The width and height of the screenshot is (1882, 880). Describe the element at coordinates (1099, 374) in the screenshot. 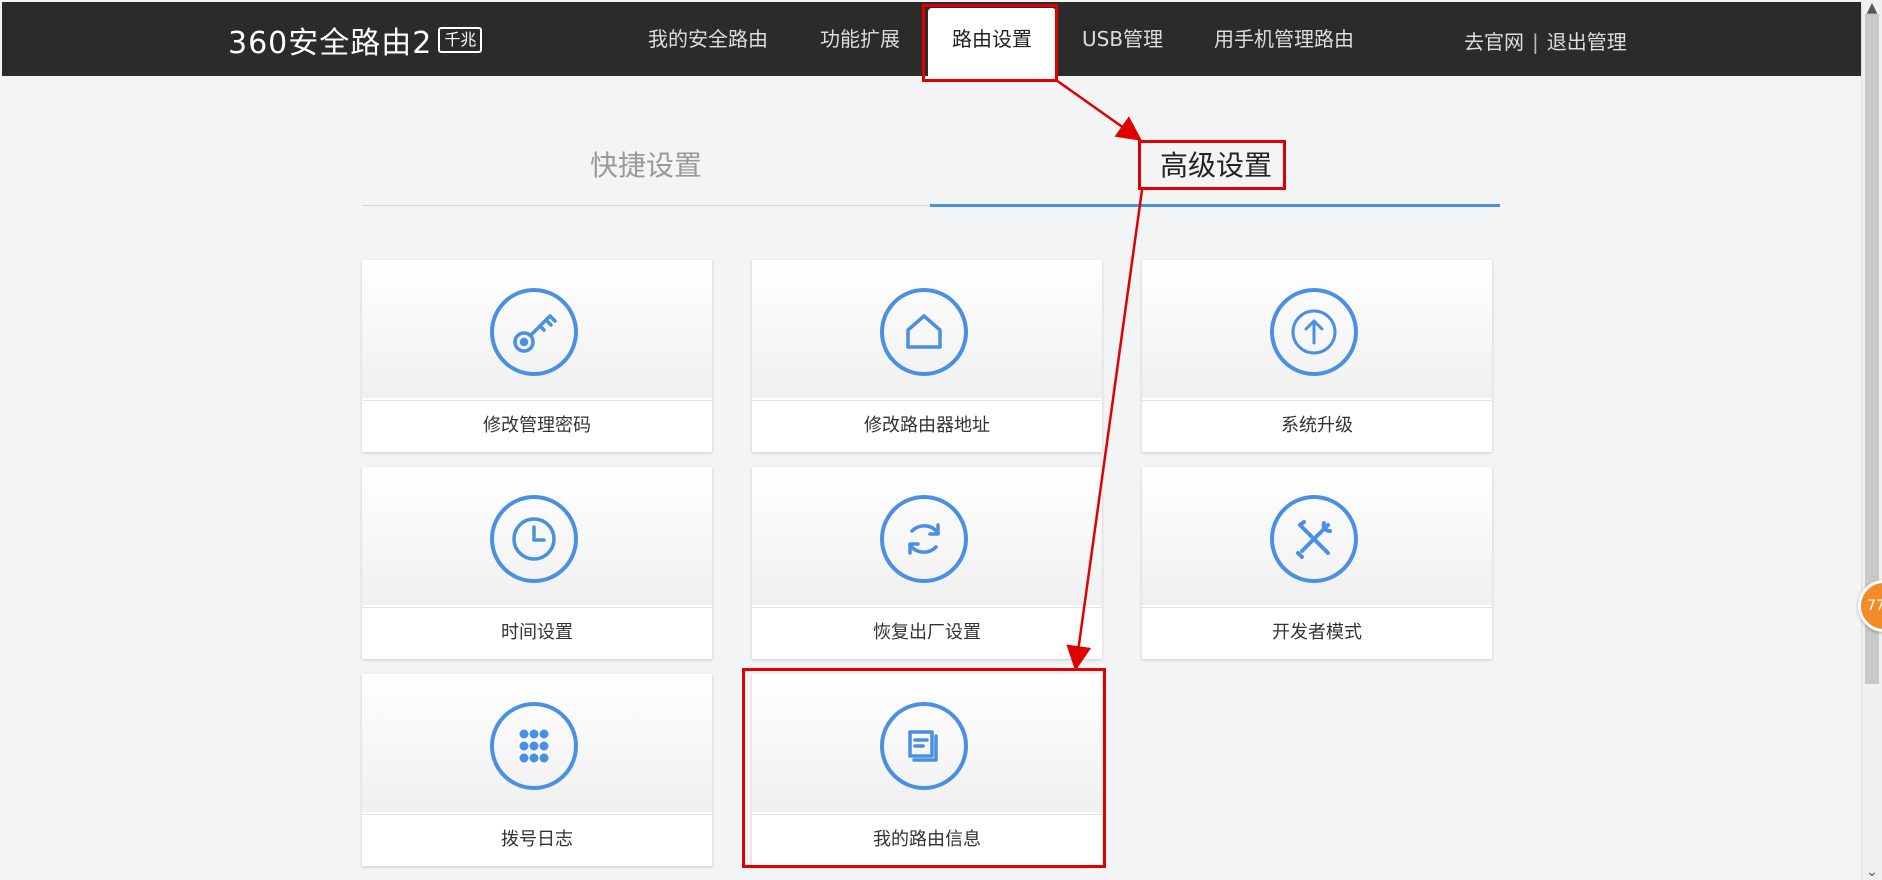

I see `annotation-arrows` at that location.